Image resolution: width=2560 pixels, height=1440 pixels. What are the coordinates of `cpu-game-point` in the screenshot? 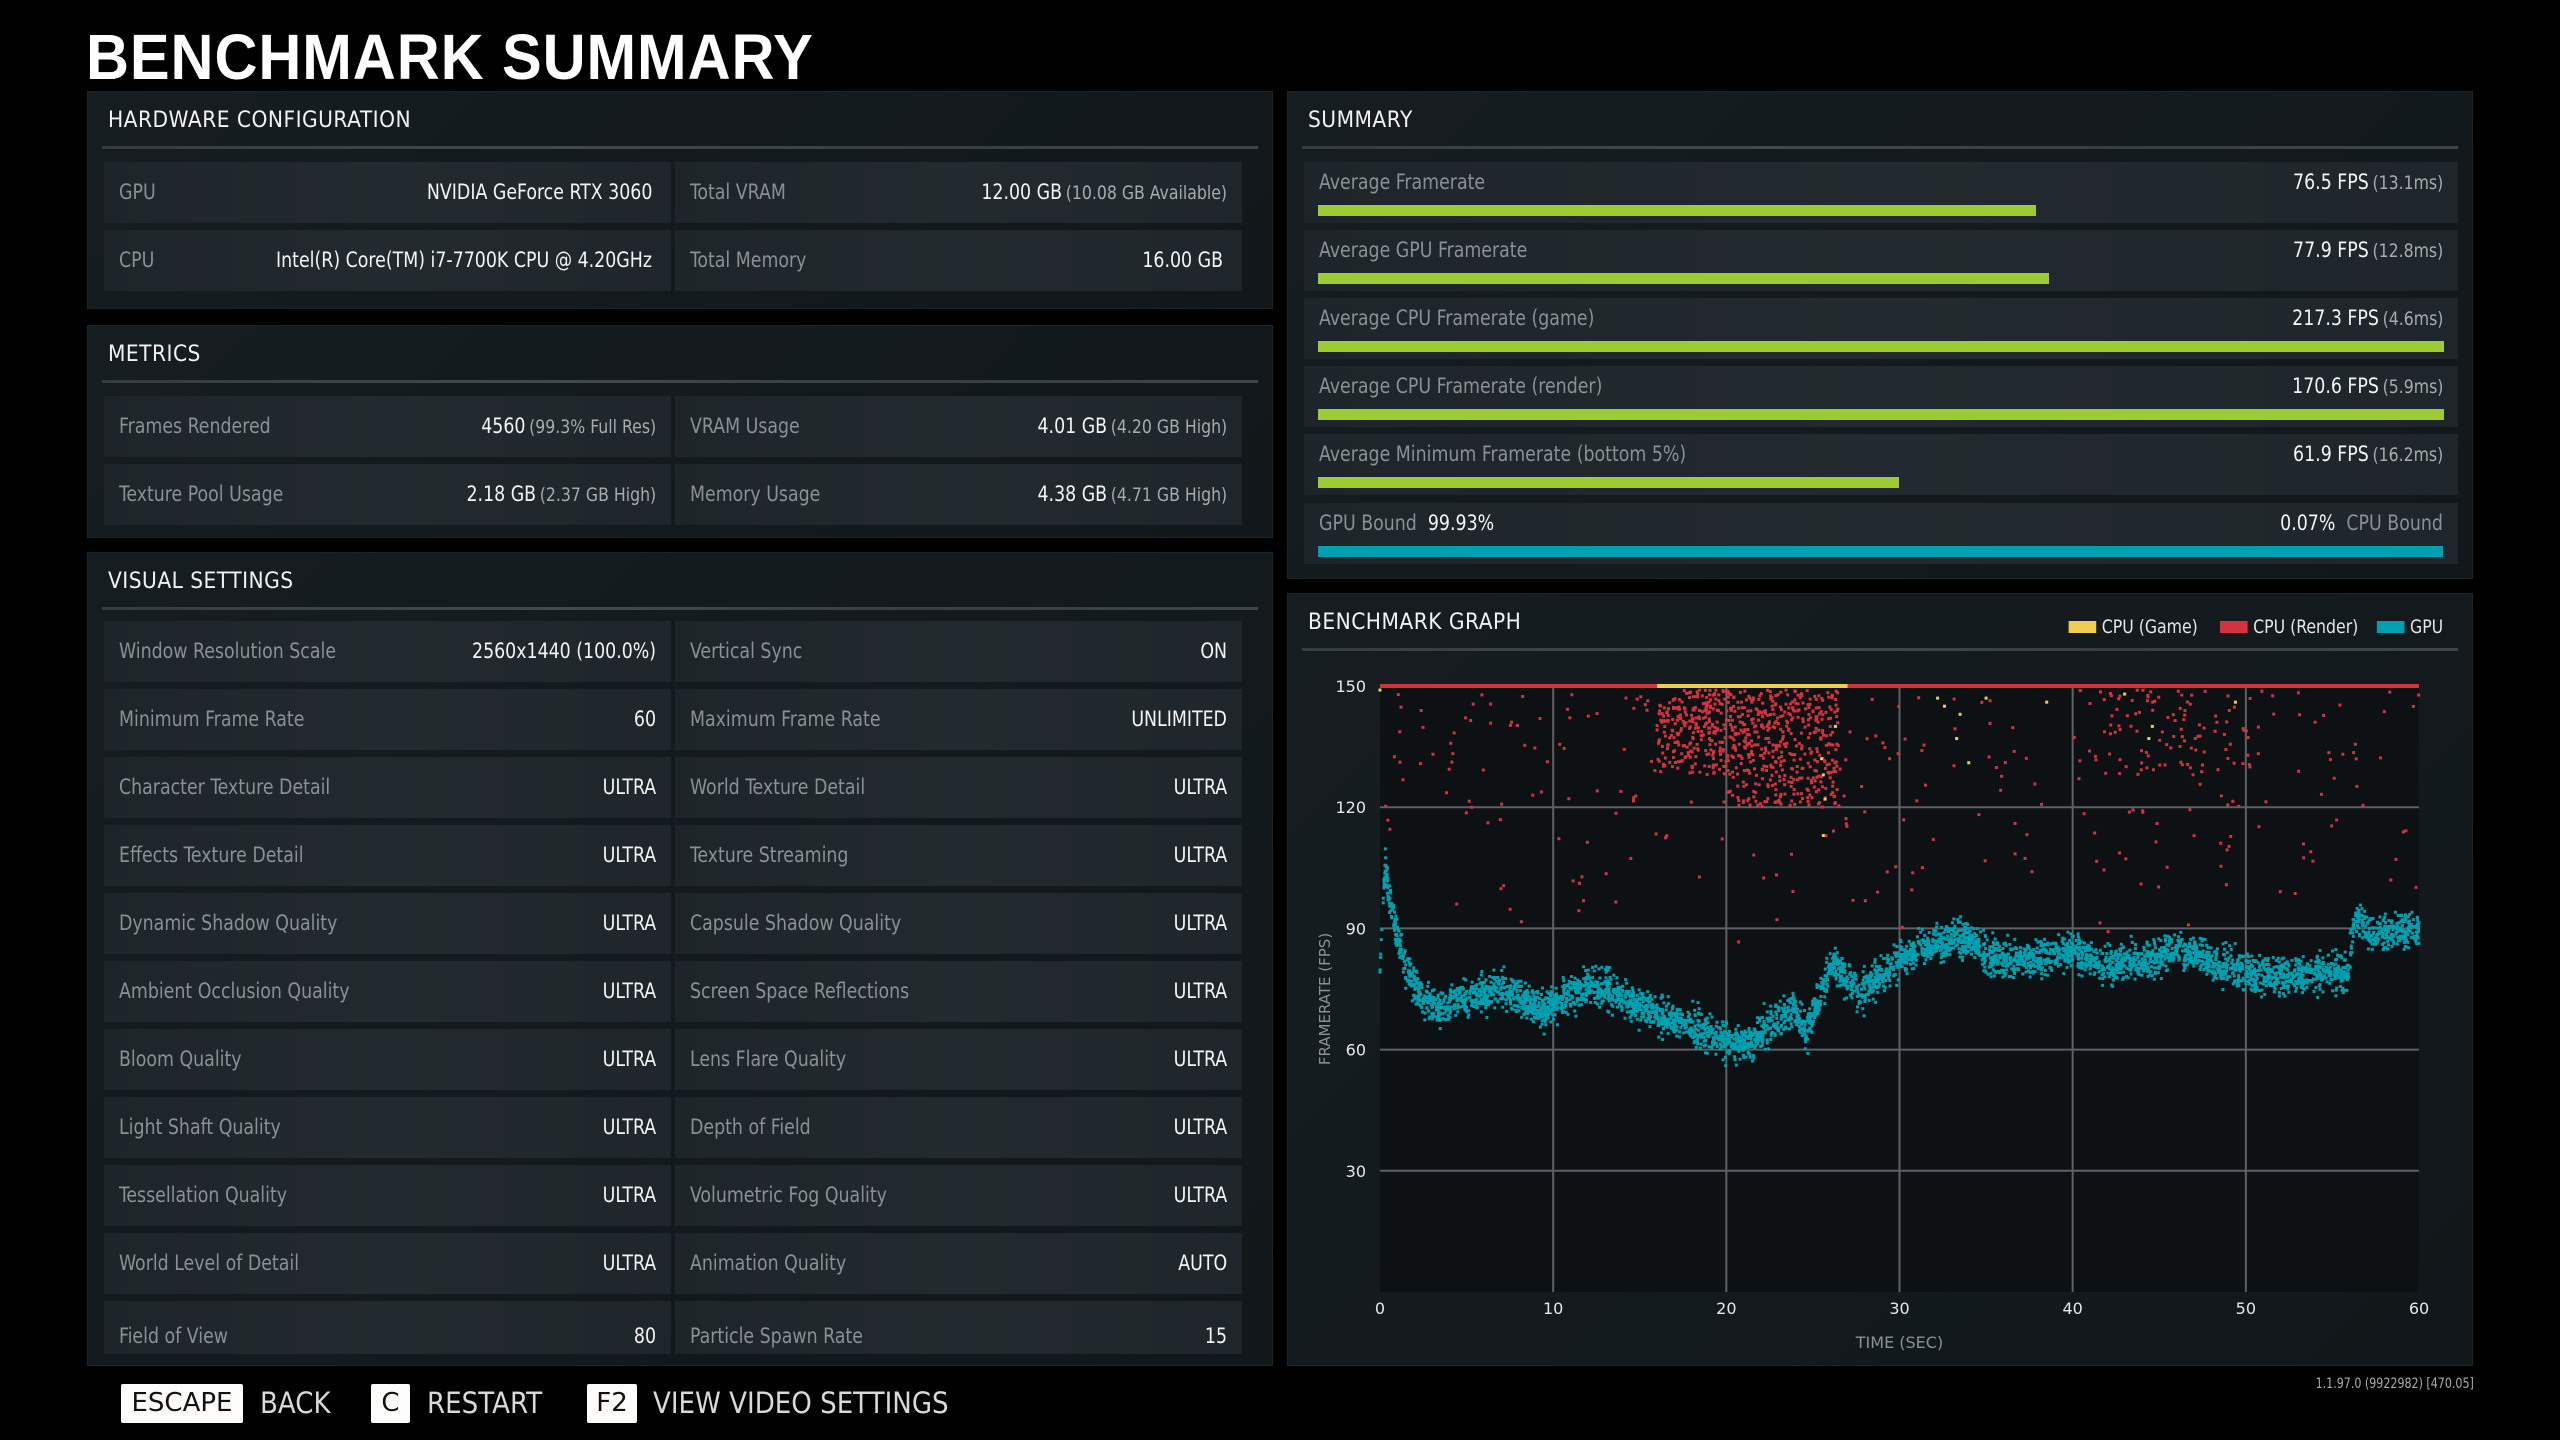 It's located at (2047, 702).